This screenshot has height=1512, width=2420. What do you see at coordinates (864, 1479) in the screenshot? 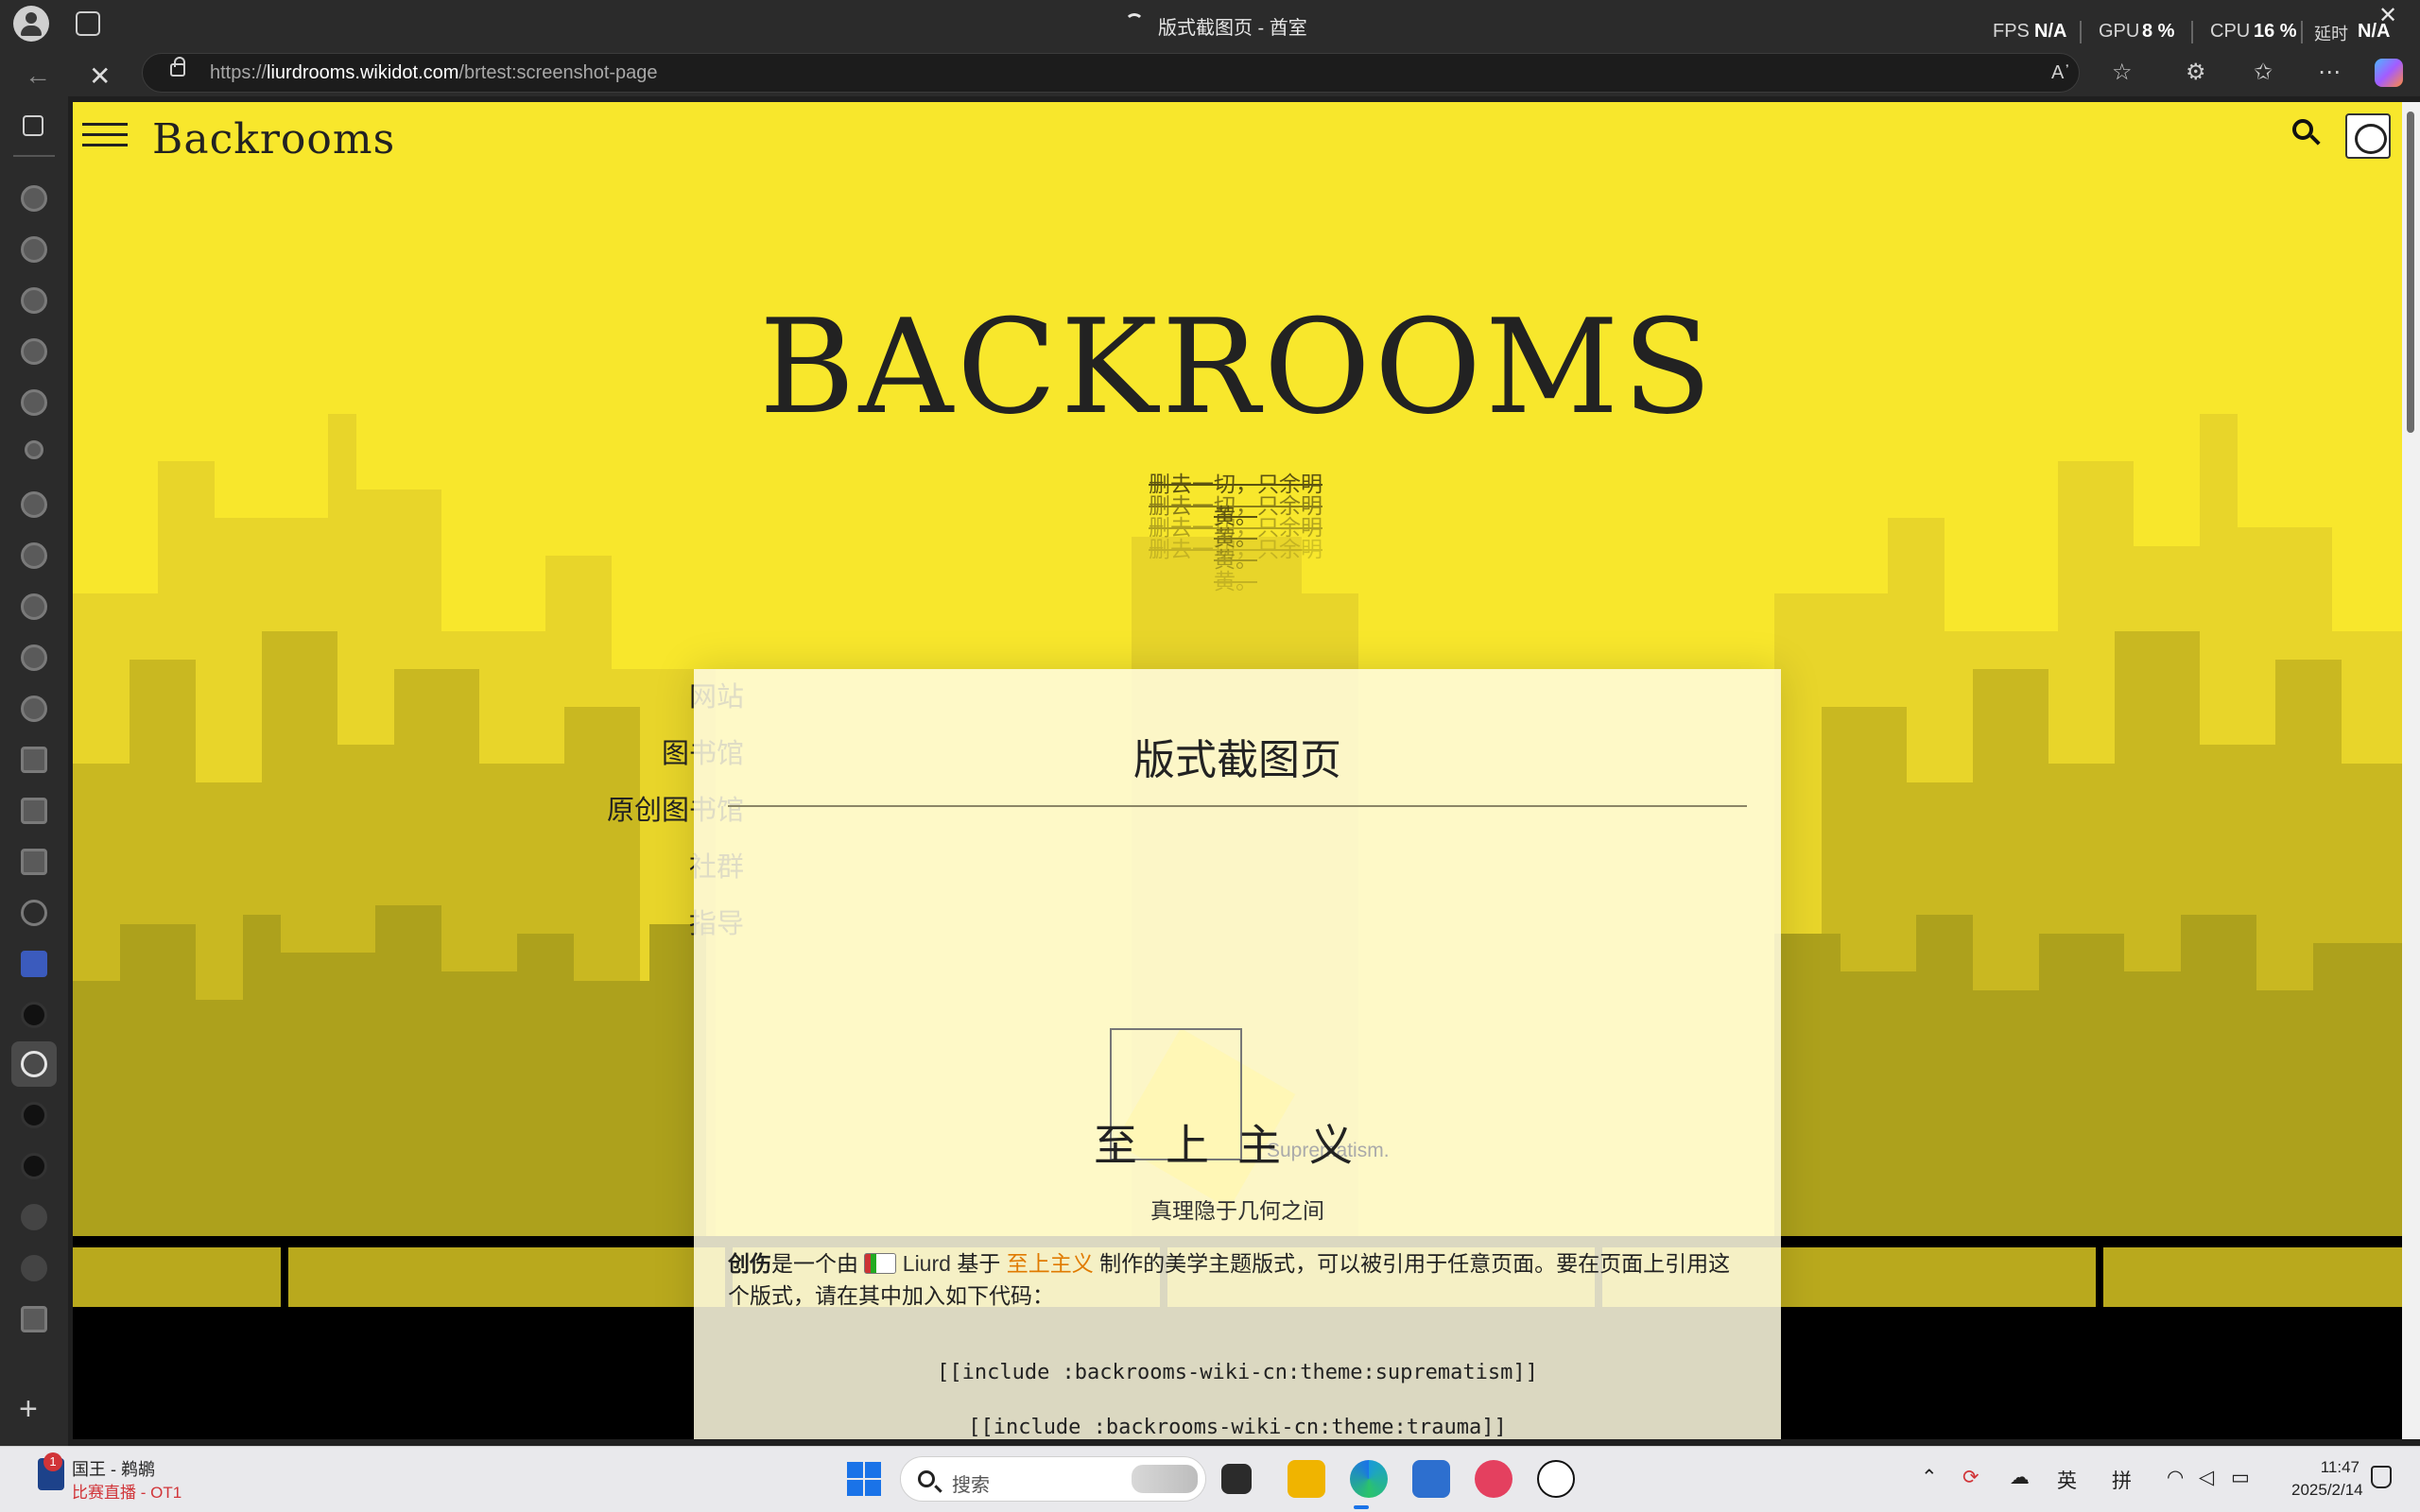
I see `windows-start-icon` at bounding box center [864, 1479].